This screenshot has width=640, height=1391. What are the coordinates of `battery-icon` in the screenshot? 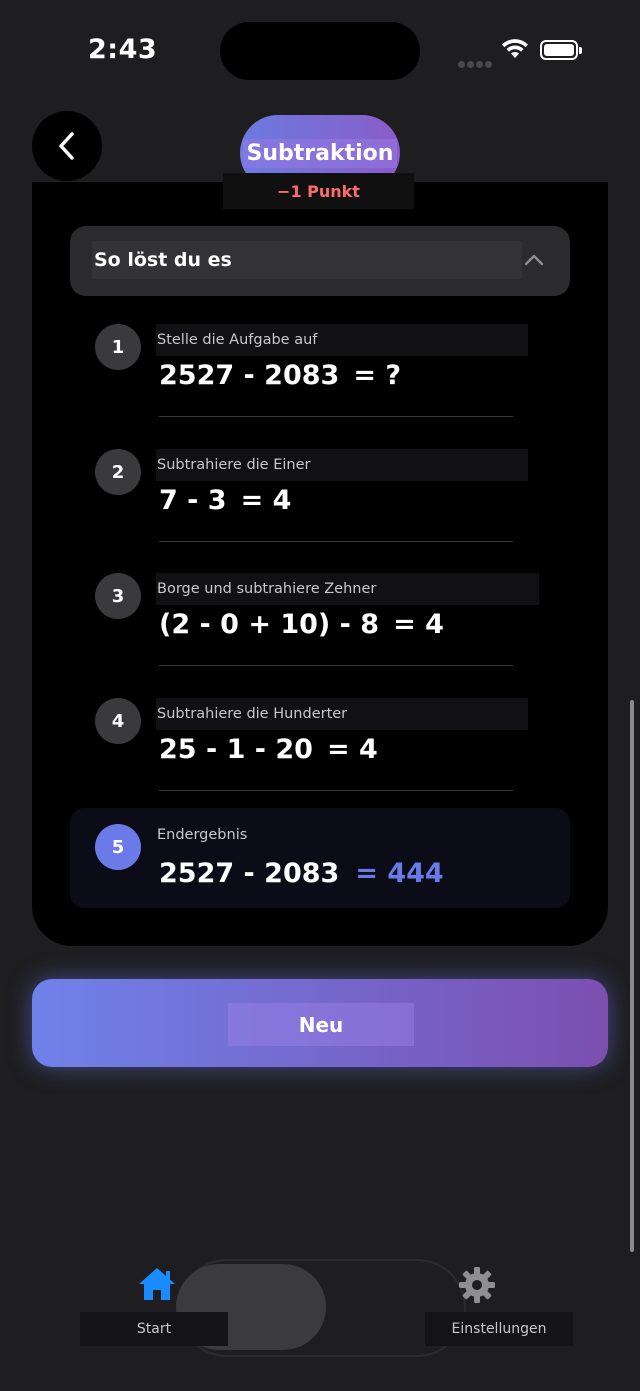 It's located at (561, 50).